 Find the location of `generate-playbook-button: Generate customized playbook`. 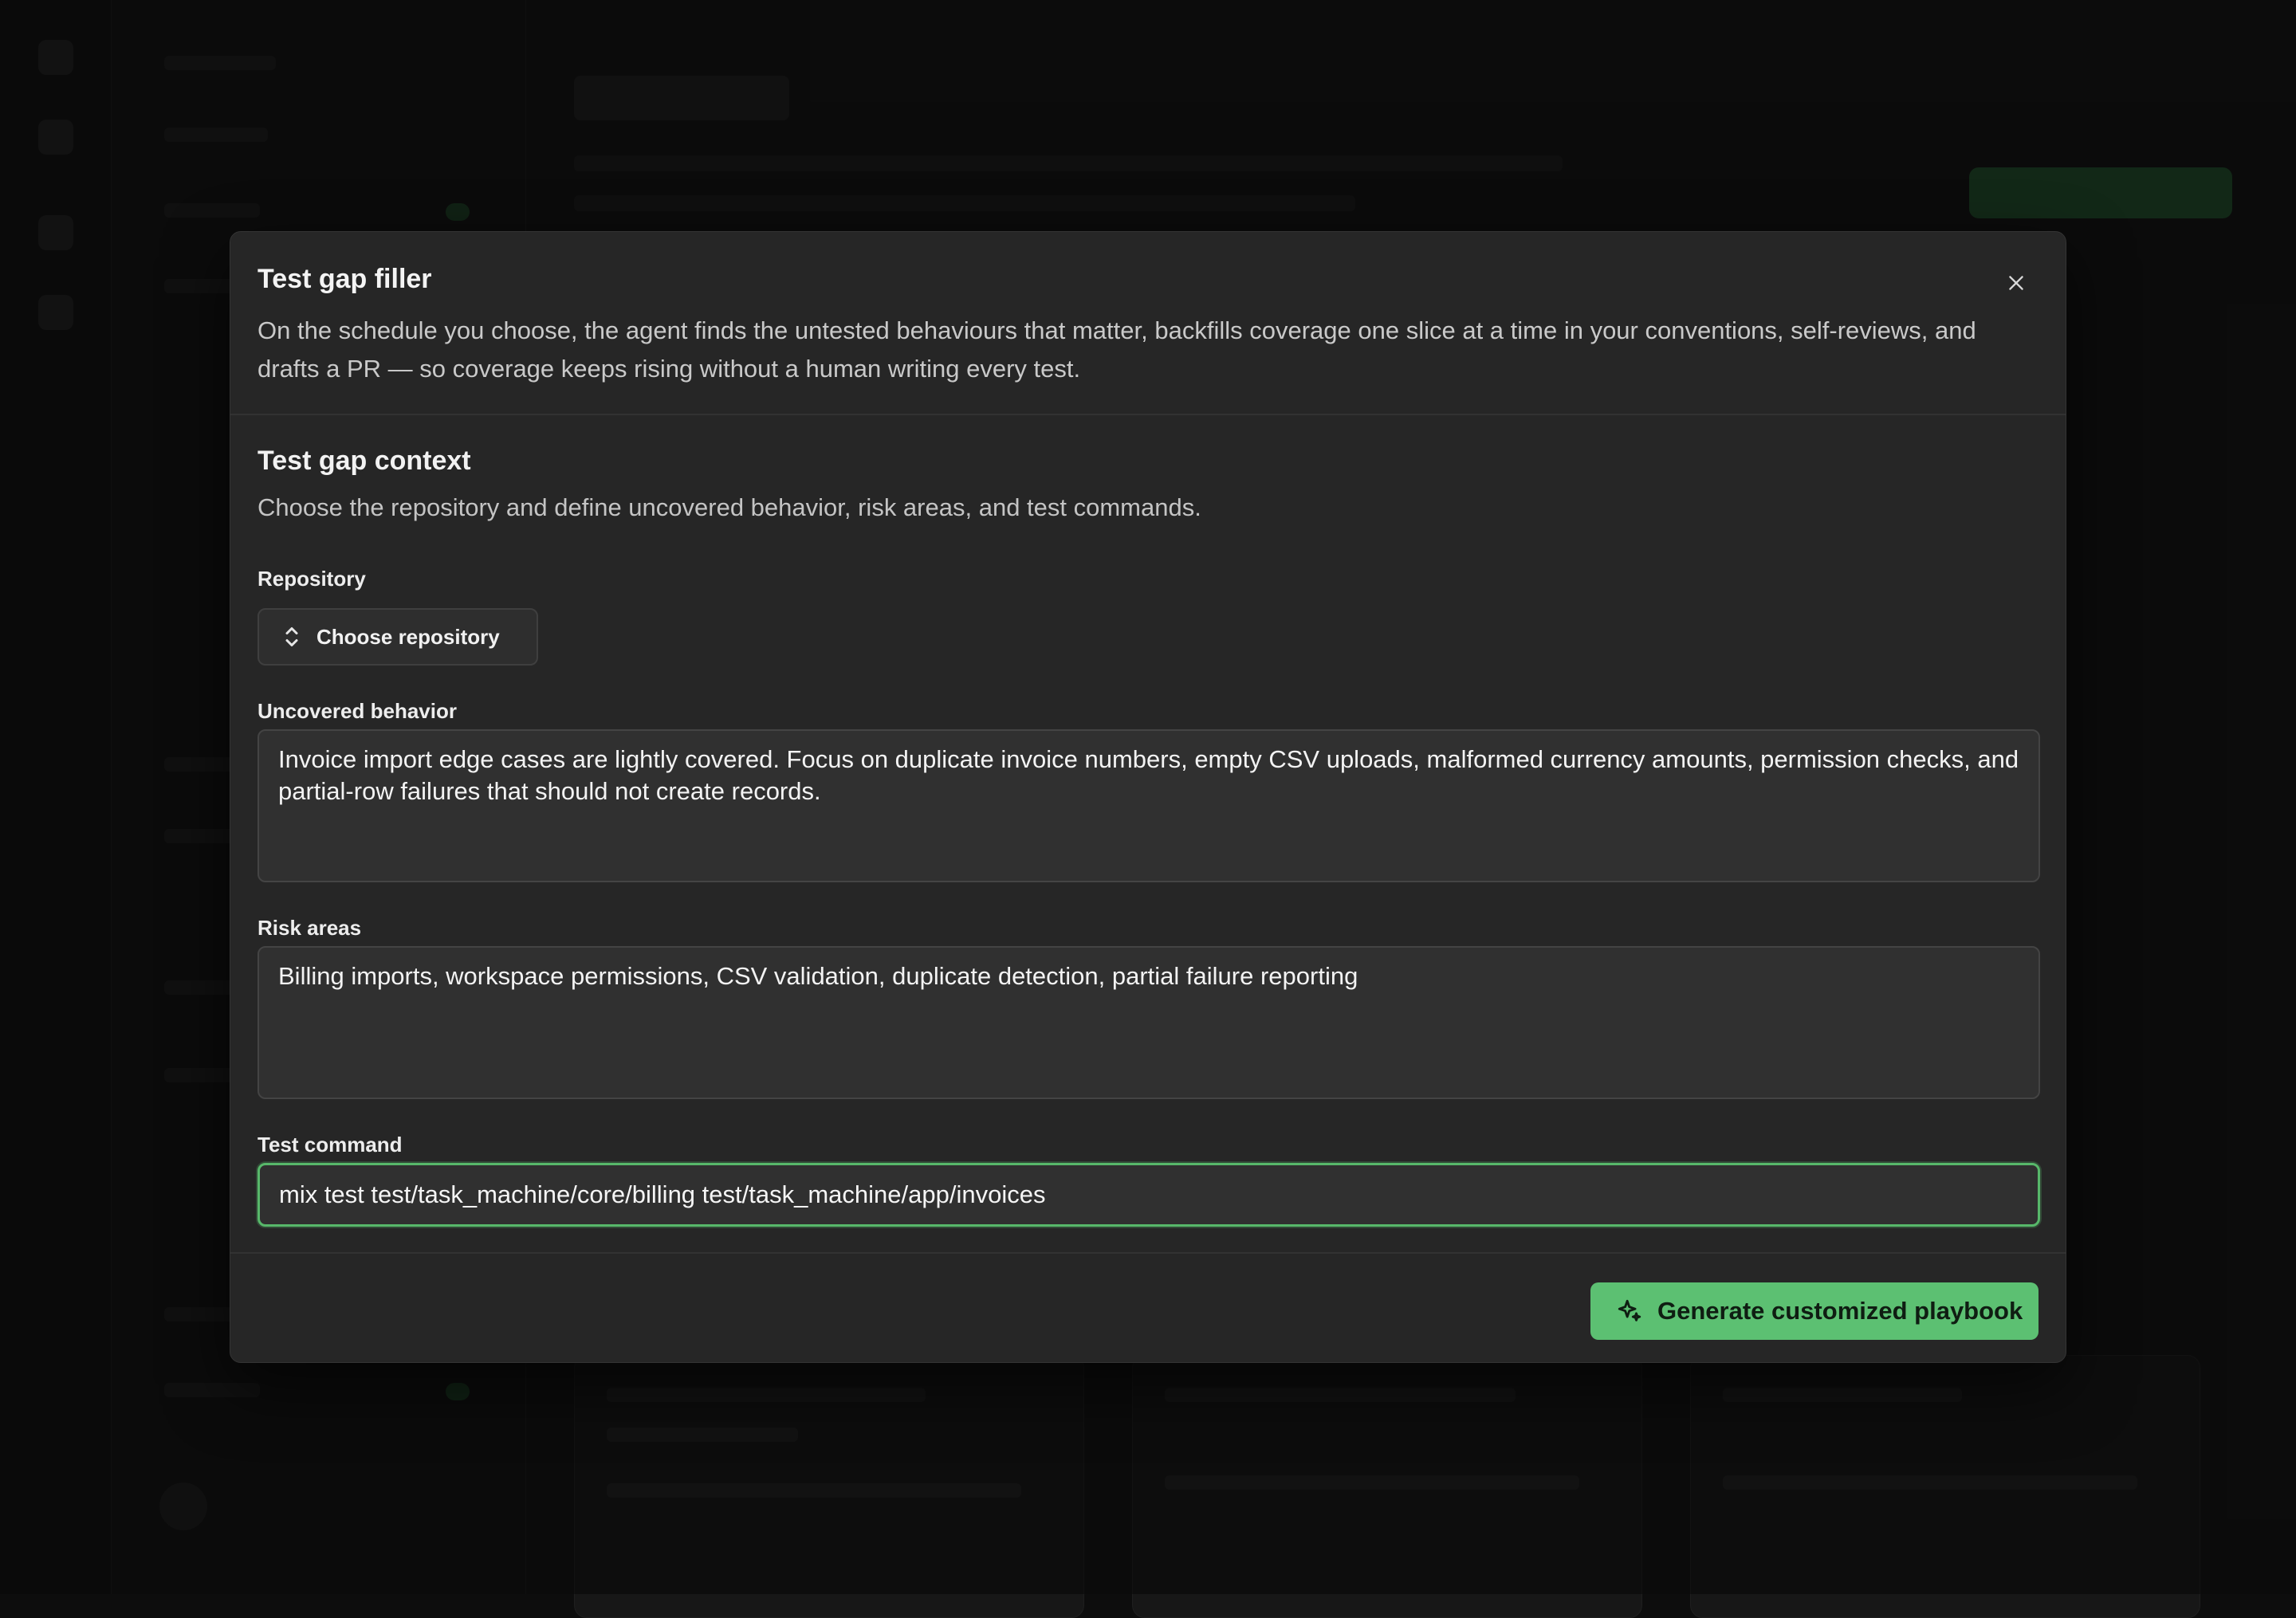

generate-playbook-button: Generate customized playbook is located at coordinates (1814, 1311).